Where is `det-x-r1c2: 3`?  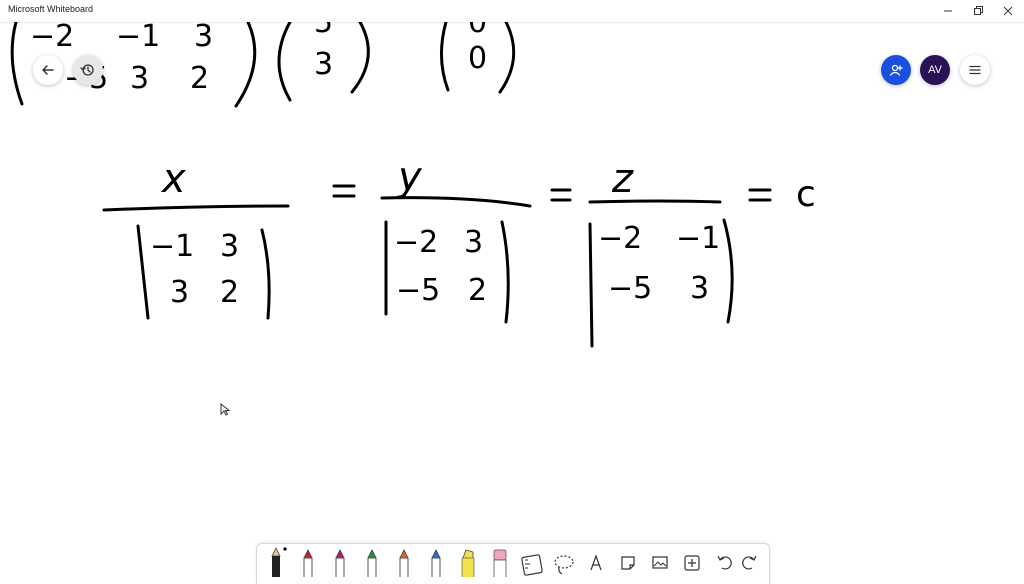
det-x-r1c2: 3 is located at coordinates (229, 246).